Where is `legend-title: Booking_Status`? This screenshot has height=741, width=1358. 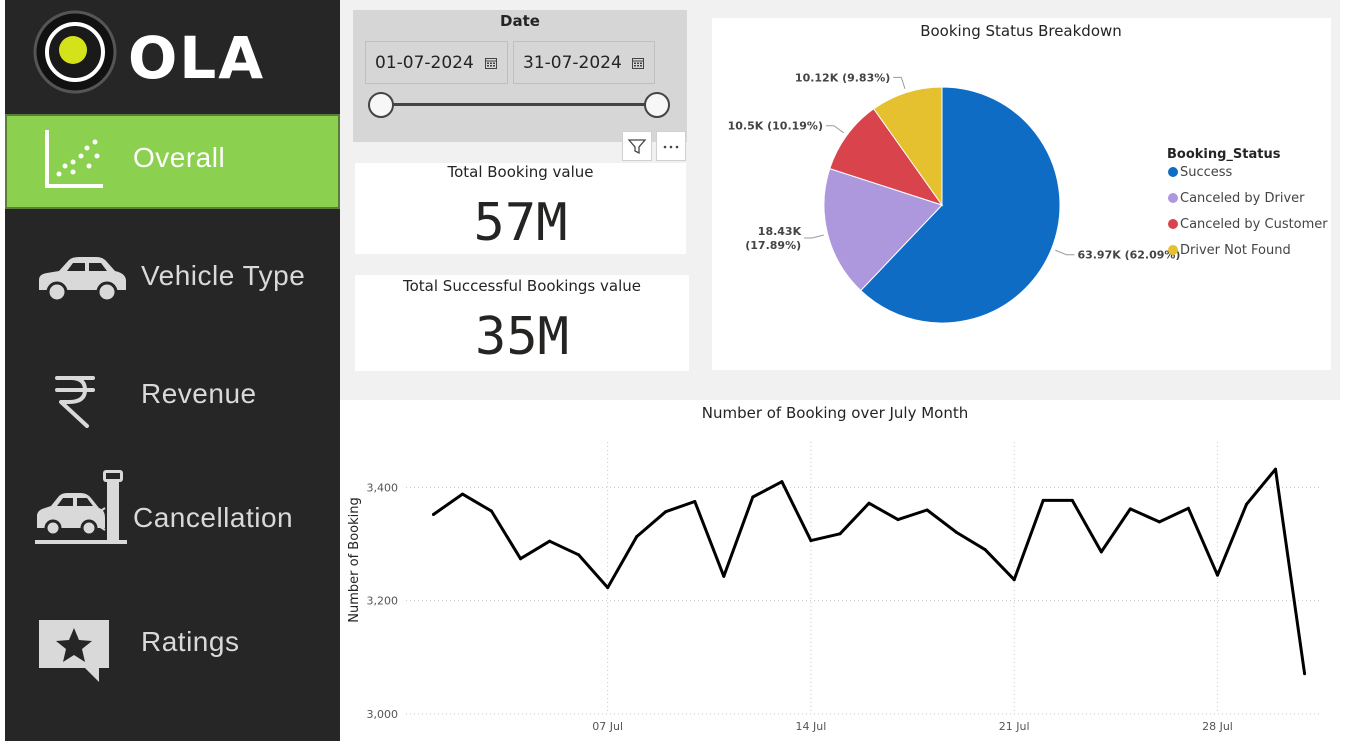
legend-title: Booking_Status is located at coordinates (1224, 154).